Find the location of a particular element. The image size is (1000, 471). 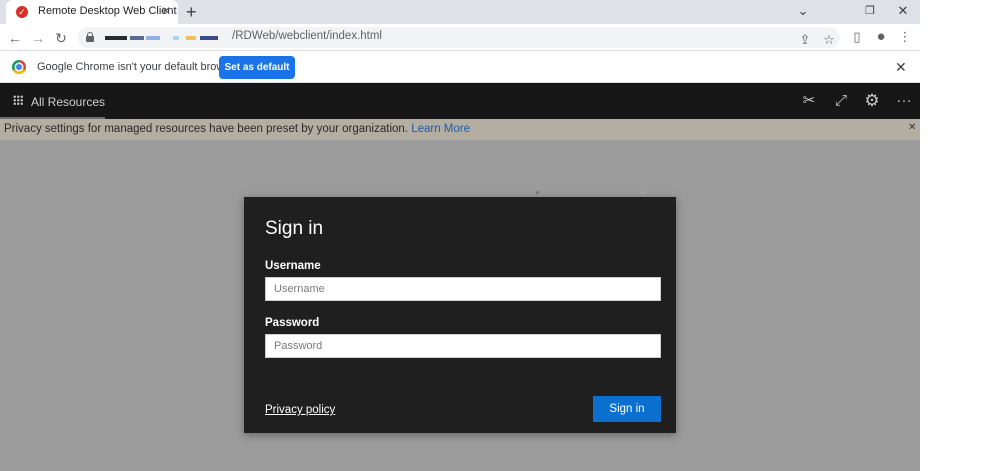

tab-remote-desktop: ✓ Remote Desktop Web Client ✕ is located at coordinates (92, 12).